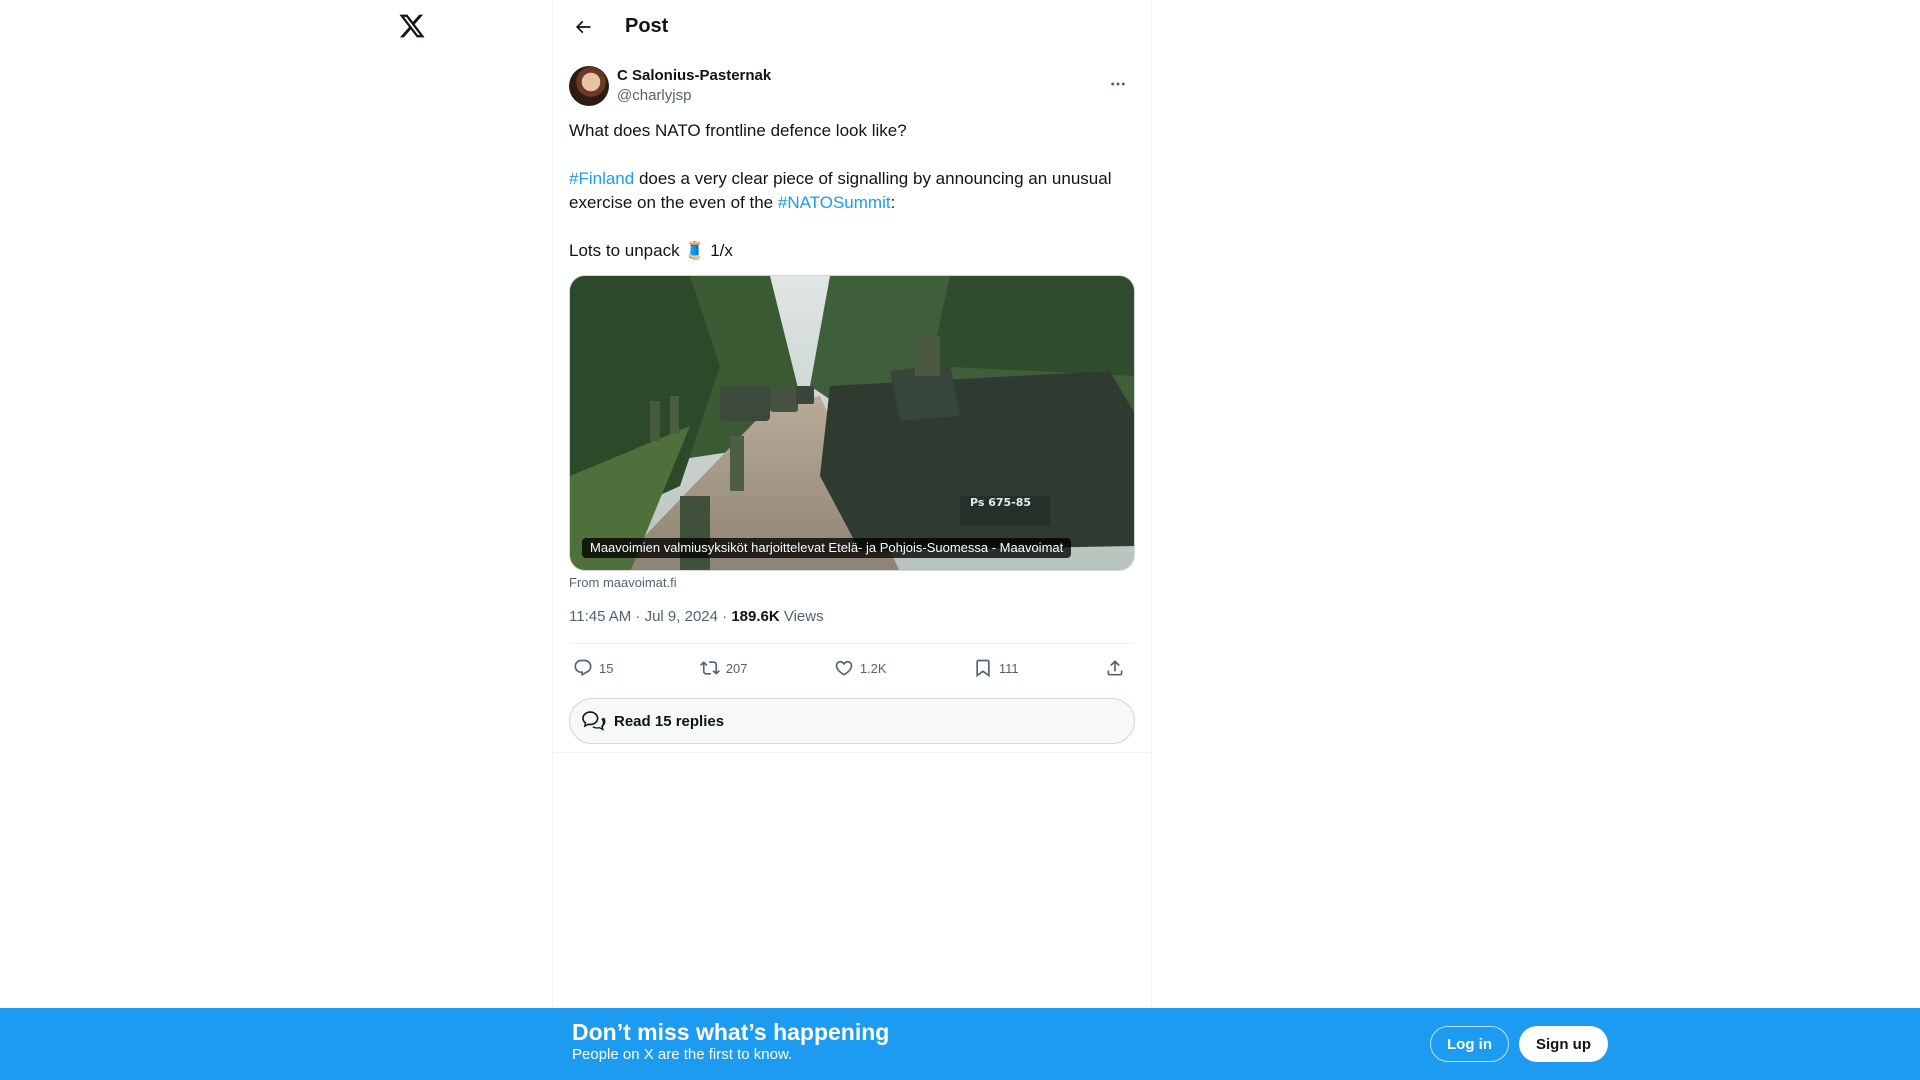 Image resolution: width=1920 pixels, height=1080 pixels. Describe the element at coordinates (852, 625) in the screenshot. I see `post-meta: 11:45 AM · Jul 9, 2024 · 189.6K Views` at that location.